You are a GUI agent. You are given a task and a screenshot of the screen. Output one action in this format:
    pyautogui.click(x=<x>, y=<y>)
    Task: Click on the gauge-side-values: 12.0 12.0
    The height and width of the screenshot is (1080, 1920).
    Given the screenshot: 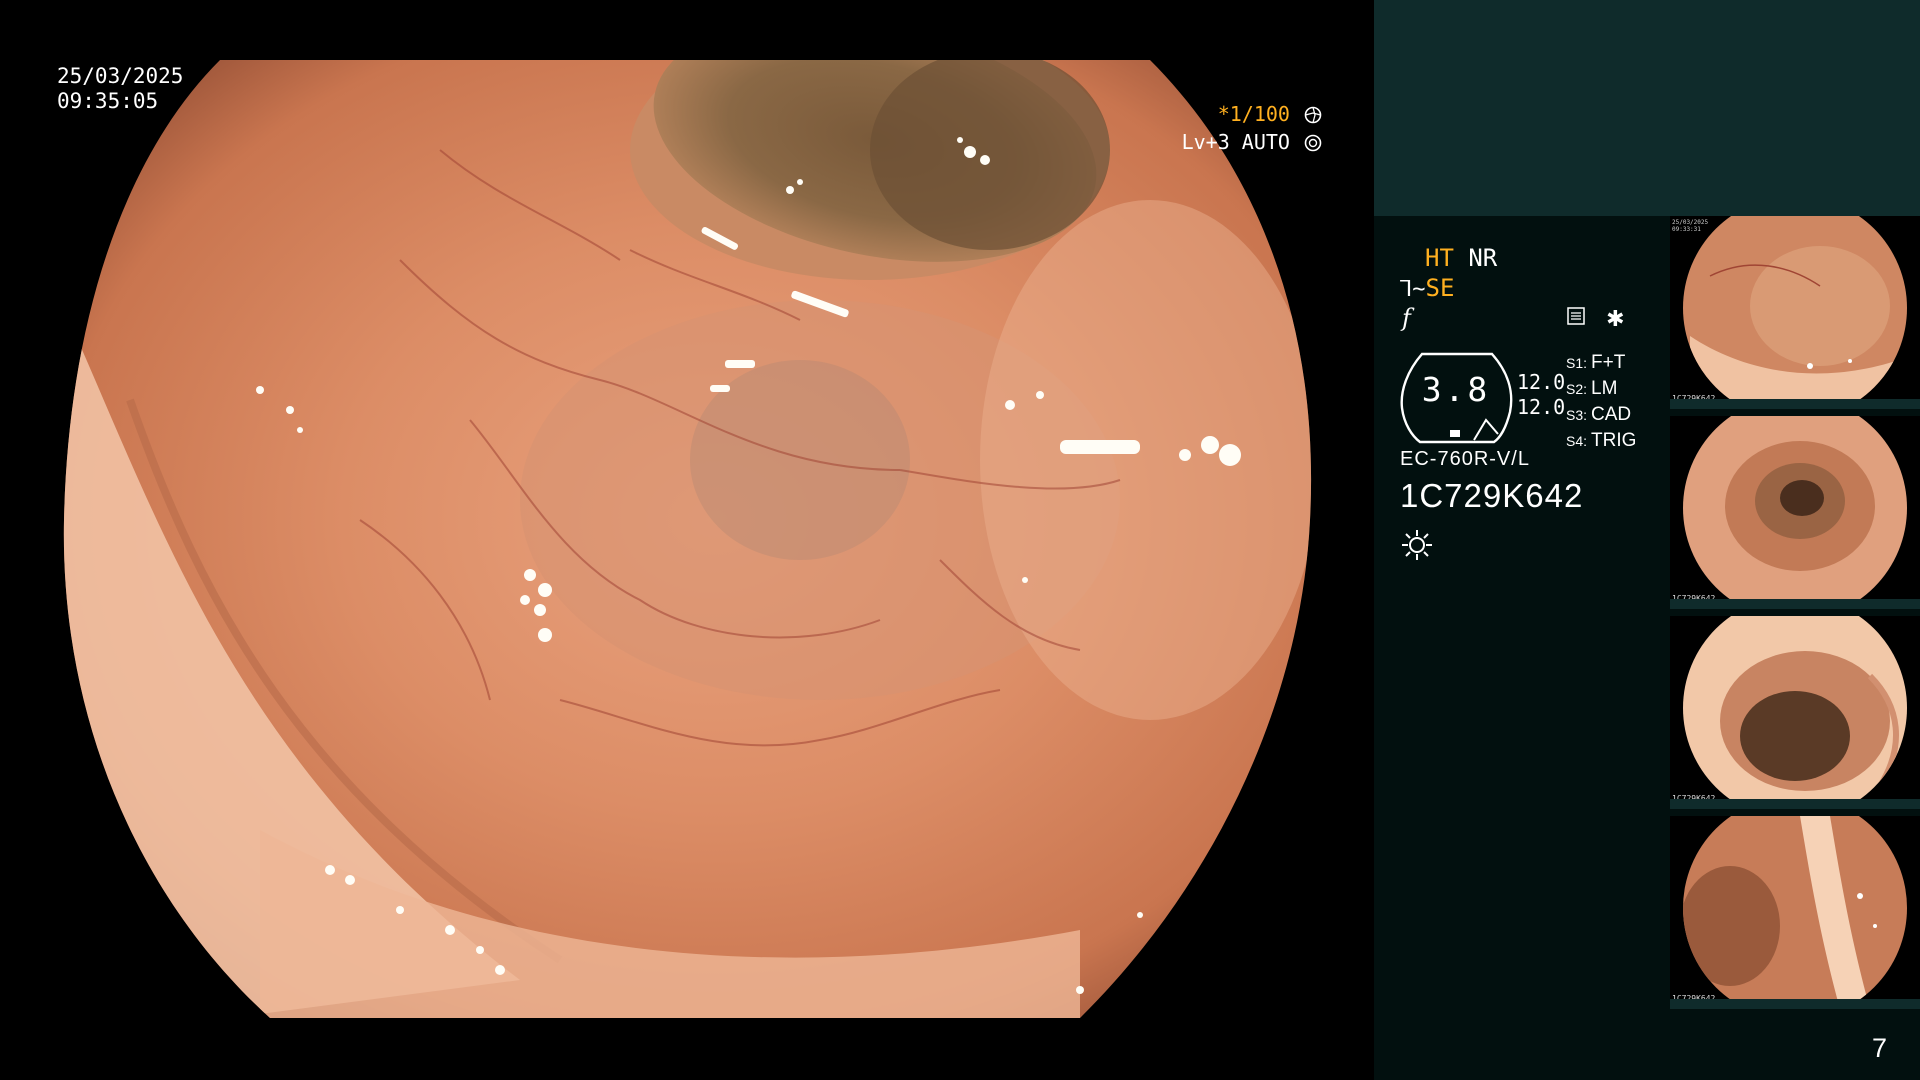 What is the action you would take?
    pyautogui.click(x=1541, y=395)
    